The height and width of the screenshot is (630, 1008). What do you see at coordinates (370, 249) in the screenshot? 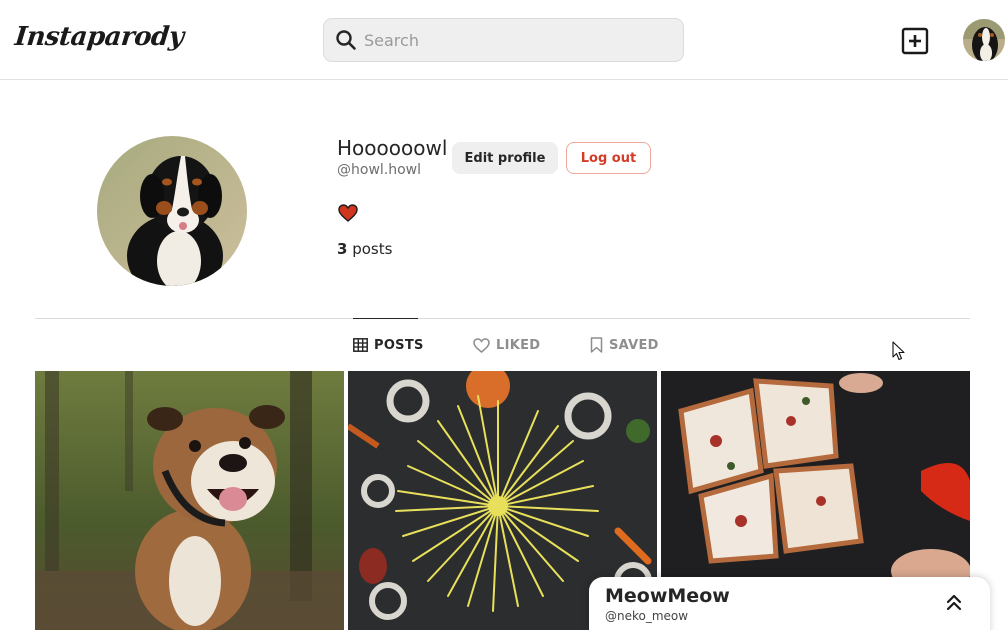
I see `posts-label: posts` at bounding box center [370, 249].